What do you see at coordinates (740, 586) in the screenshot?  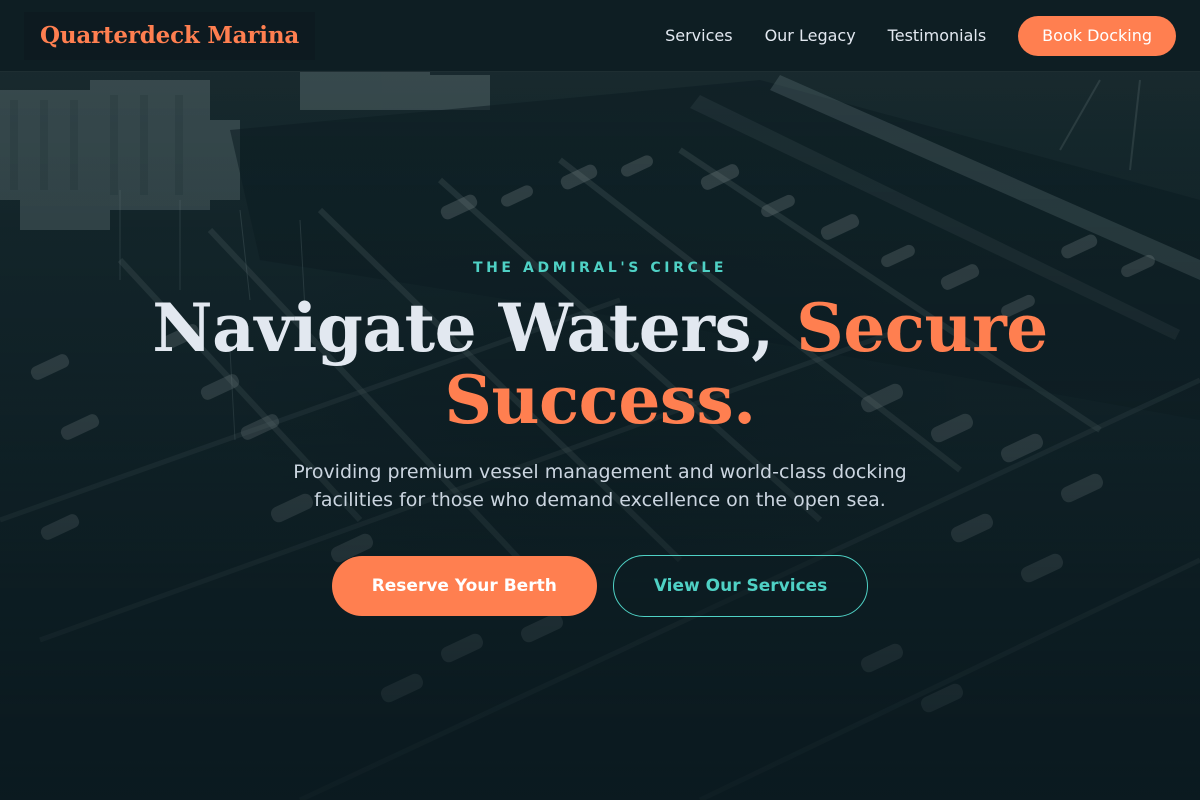 I see `view-services-button: View Our Services` at bounding box center [740, 586].